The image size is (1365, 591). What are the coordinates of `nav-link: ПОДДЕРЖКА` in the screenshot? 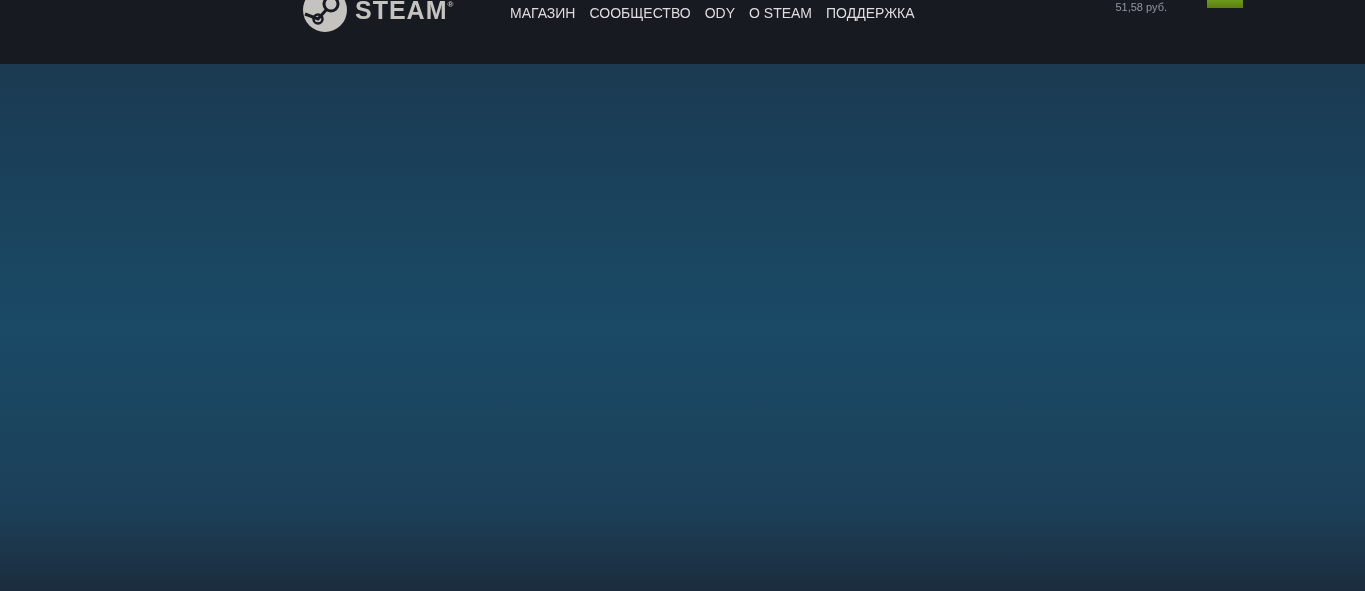 It's located at (870, 13).